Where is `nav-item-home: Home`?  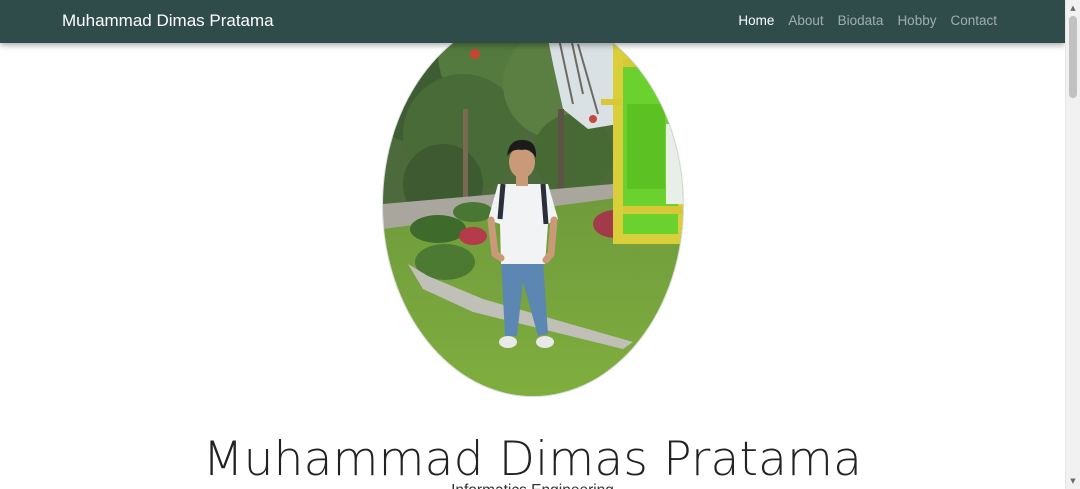 nav-item-home: Home is located at coordinates (756, 21).